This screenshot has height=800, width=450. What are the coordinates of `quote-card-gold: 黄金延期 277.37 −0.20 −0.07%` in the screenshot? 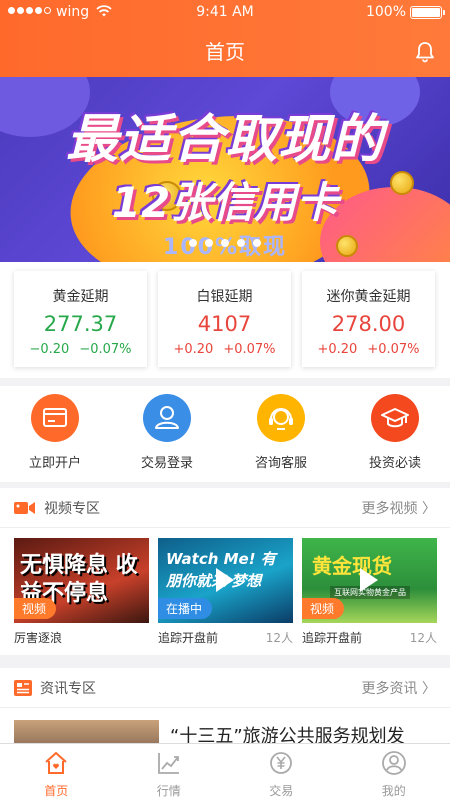 It's located at (80, 319).